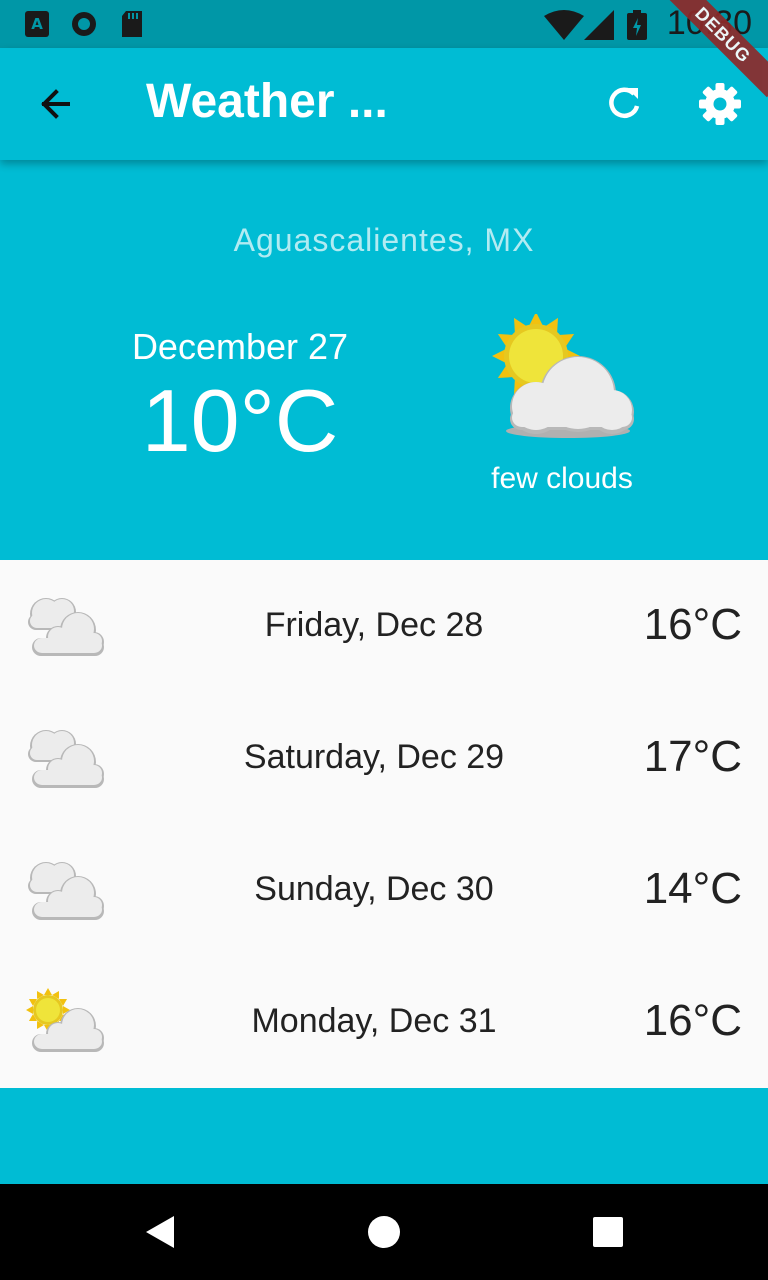 This screenshot has height=1280, width=768. I want to click on current-temperature: 10°C, so click(240, 420).